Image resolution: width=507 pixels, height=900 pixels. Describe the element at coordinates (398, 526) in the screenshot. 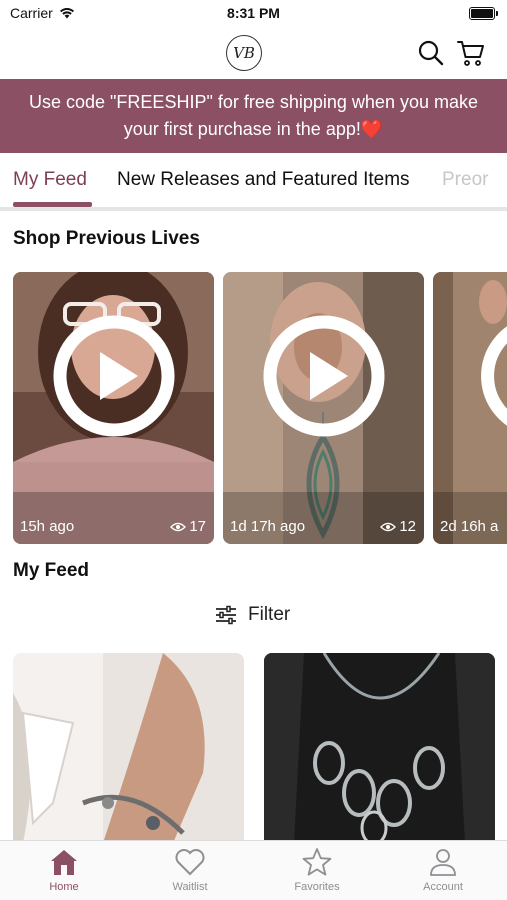

I see `live-view-count: 12` at that location.